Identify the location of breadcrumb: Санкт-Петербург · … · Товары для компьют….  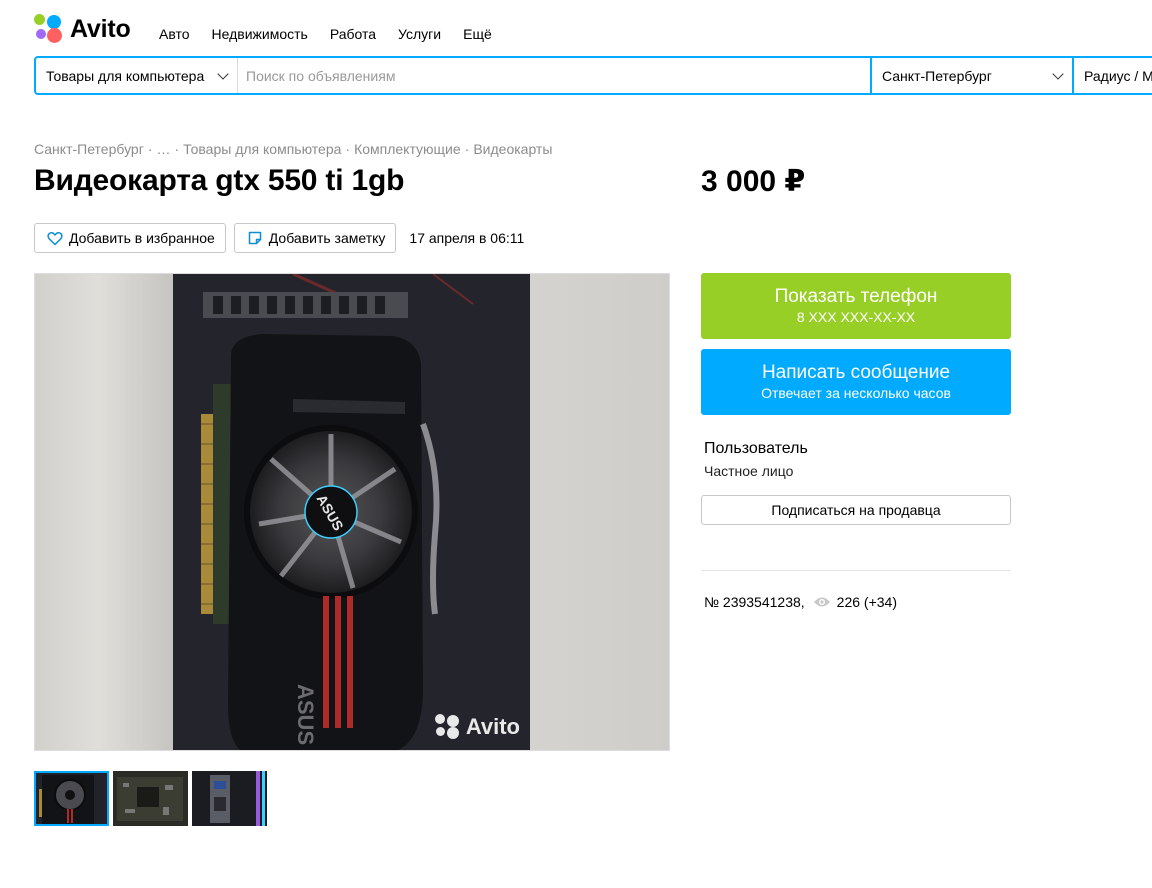
(293, 149).